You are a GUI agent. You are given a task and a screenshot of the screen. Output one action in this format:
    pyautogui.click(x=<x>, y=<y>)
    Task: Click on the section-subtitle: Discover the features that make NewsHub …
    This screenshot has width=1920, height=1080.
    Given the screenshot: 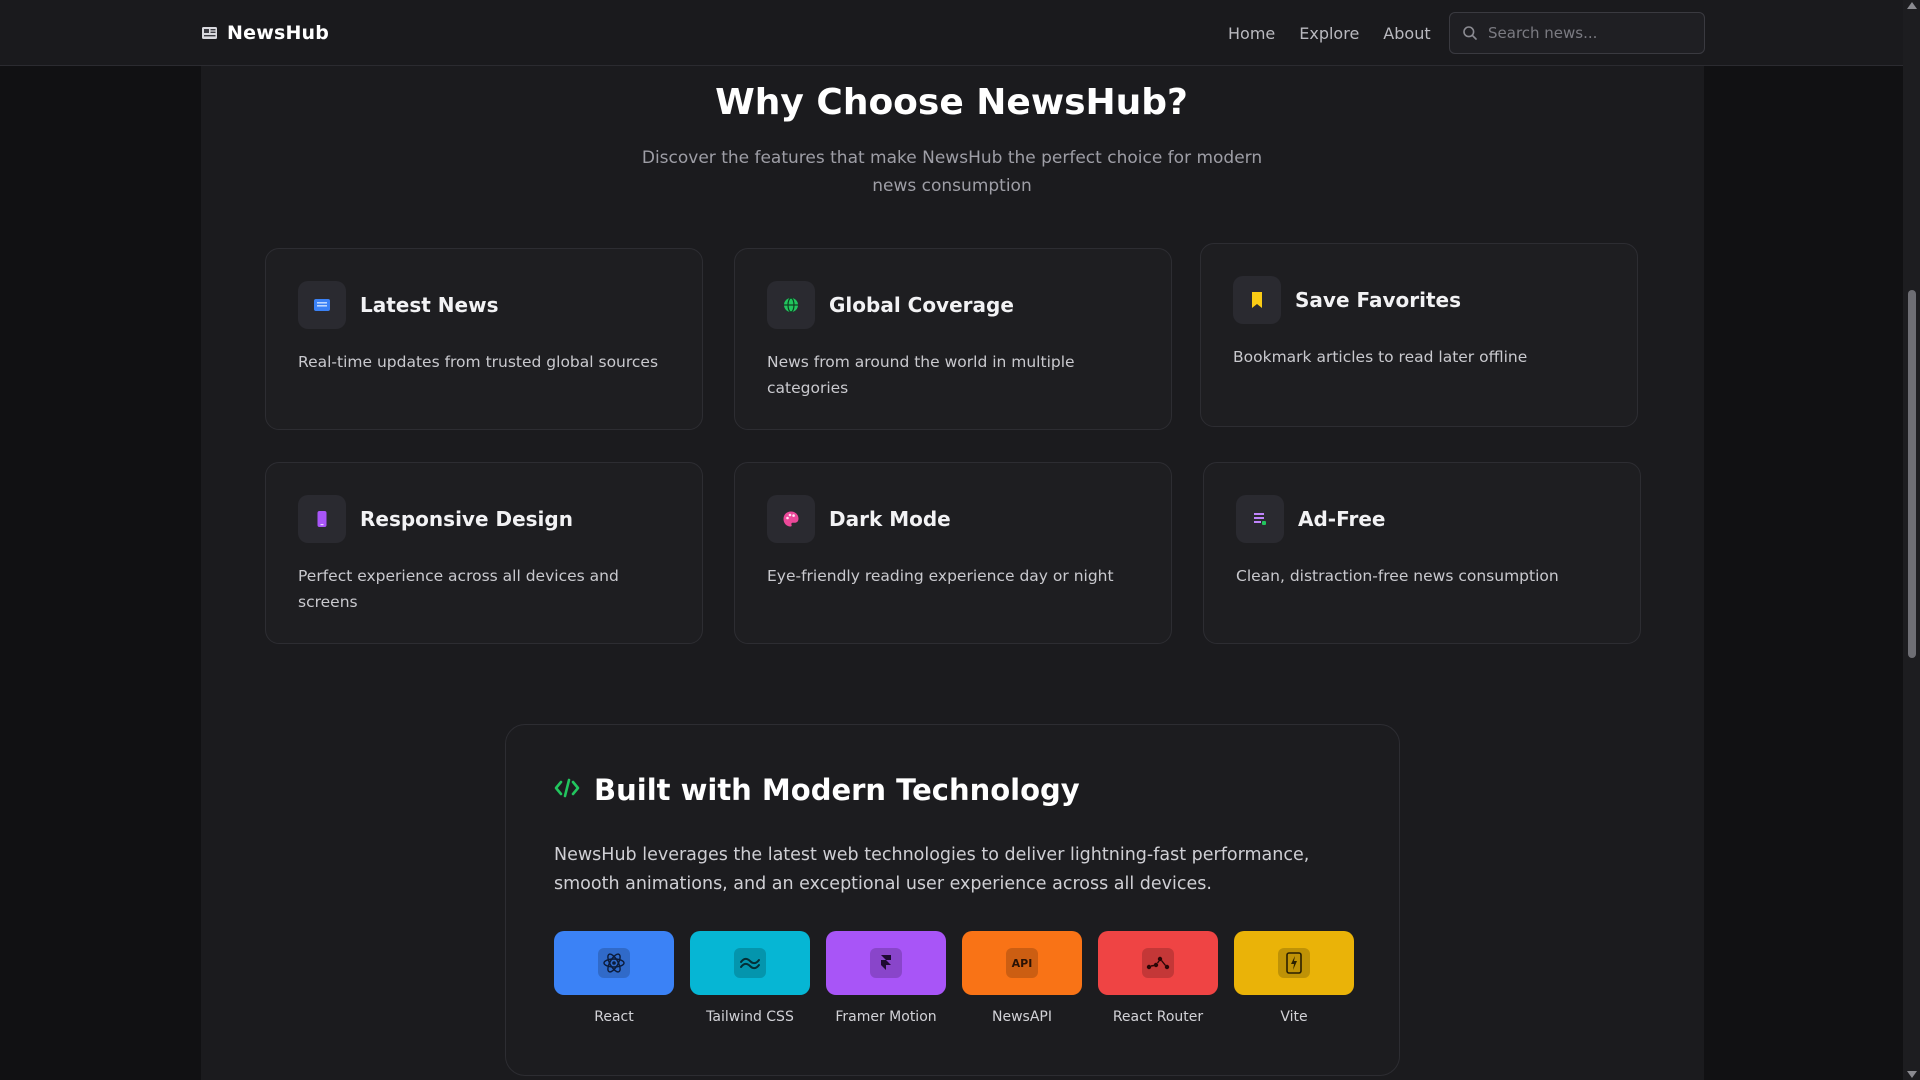 What is the action you would take?
    pyautogui.click(x=952, y=172)
    